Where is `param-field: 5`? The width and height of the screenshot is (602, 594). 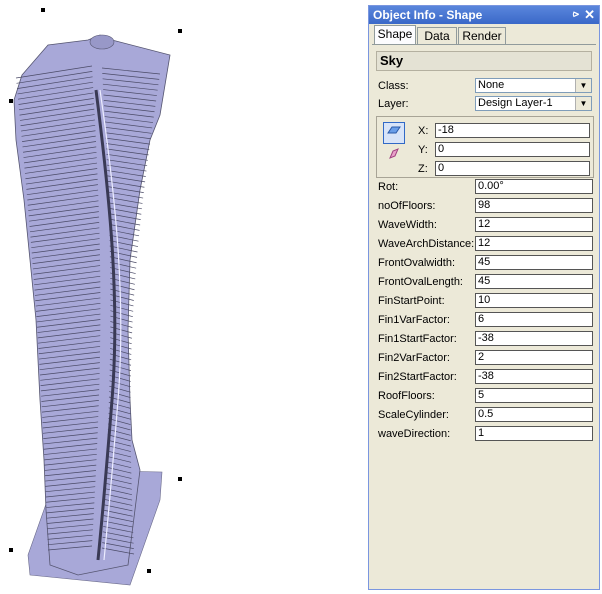
param-field: 5 is located at coordinates (534, 395).